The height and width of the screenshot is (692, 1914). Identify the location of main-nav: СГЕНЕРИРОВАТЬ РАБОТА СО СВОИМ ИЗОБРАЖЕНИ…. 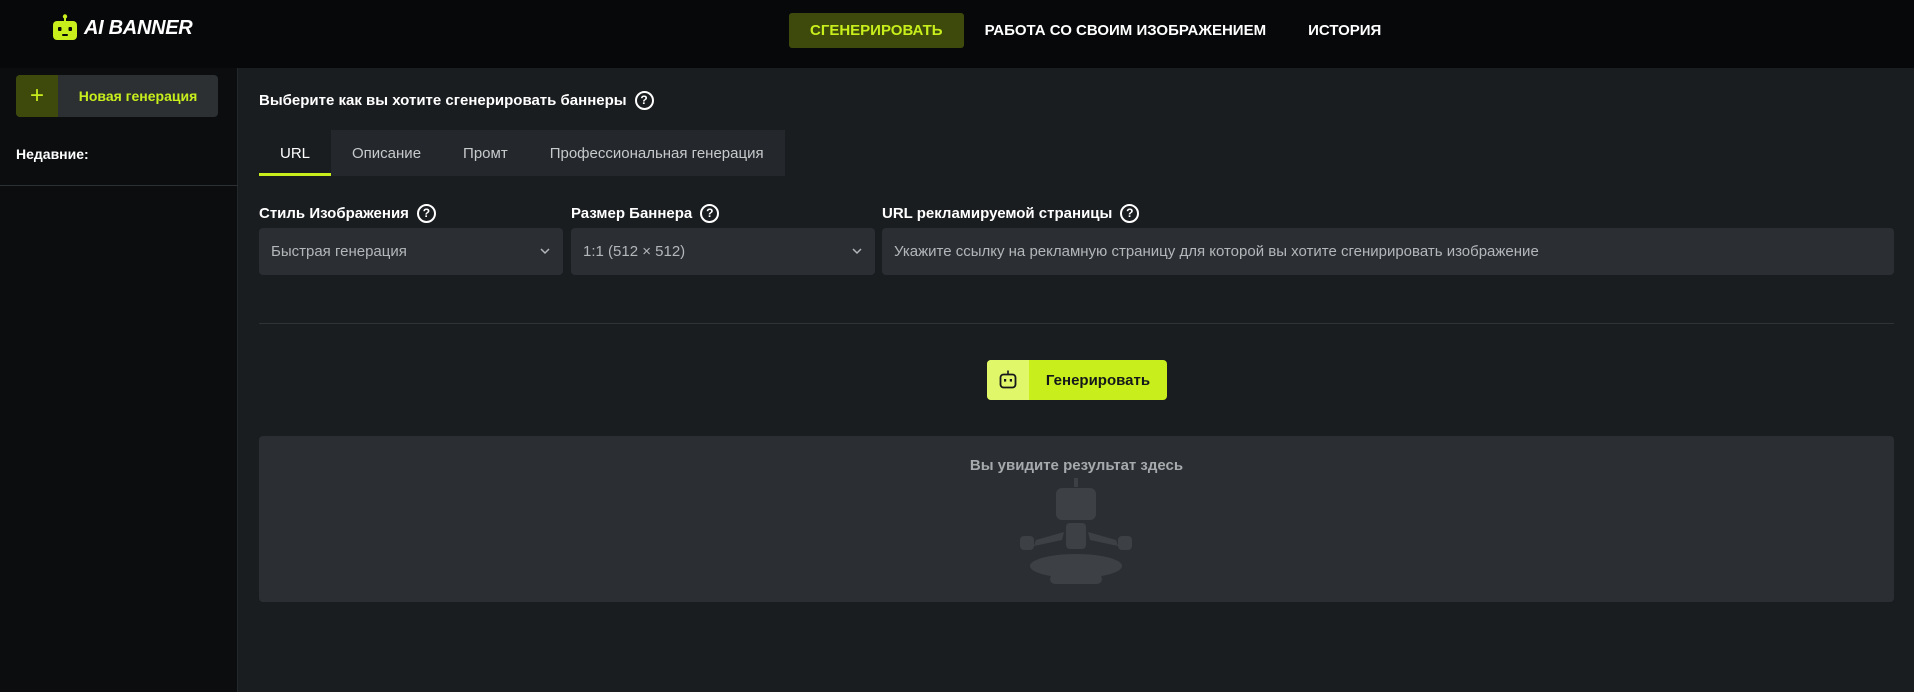
(1095, 30).